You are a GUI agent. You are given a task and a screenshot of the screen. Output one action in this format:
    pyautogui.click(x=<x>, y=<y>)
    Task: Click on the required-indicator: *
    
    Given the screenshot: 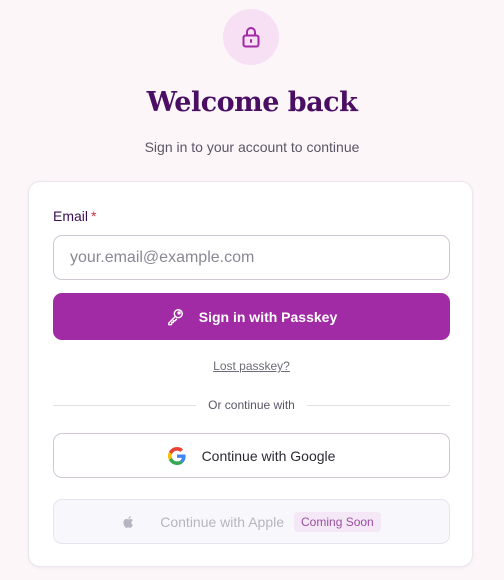 What is the action you would take?
    pyautogui.click(x=94, y=216)
    